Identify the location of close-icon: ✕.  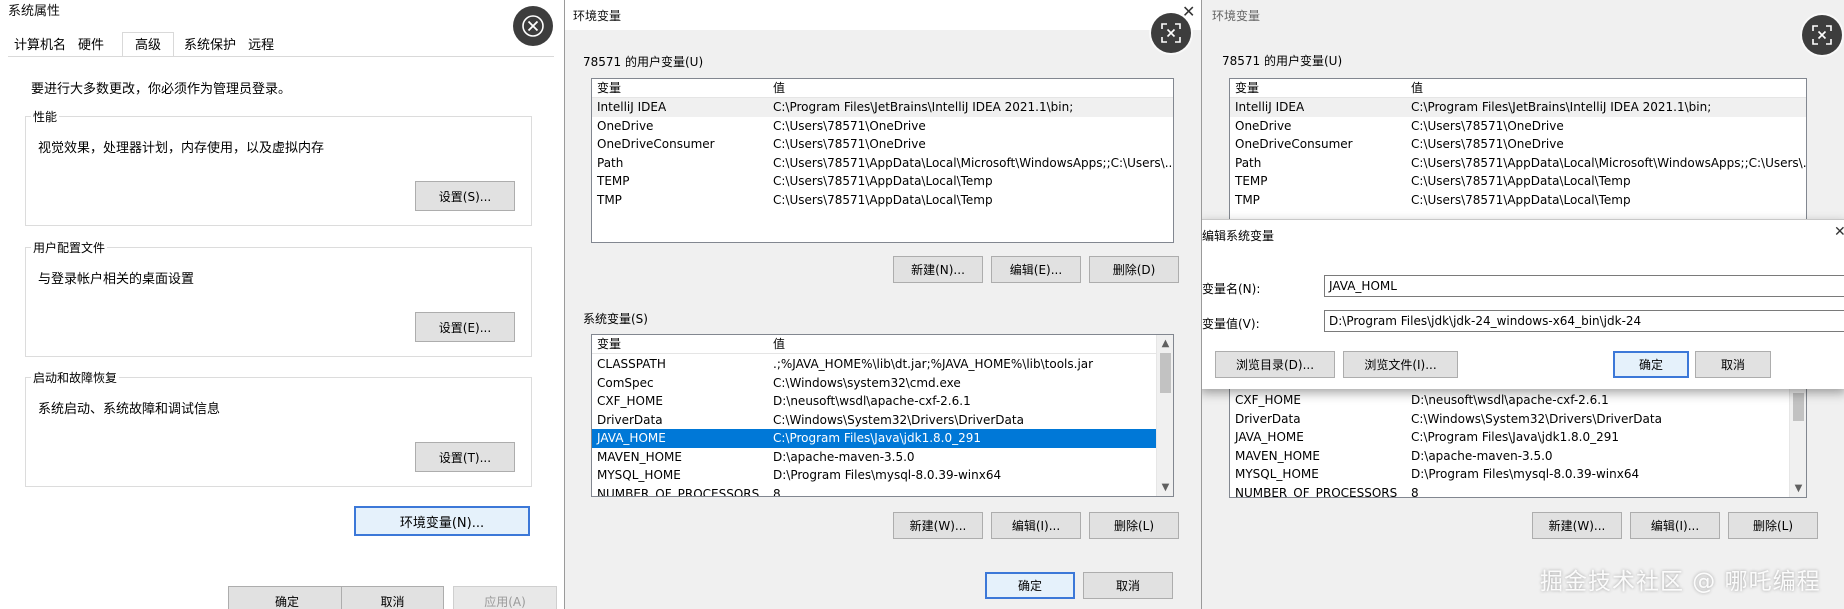
(1839, 232).